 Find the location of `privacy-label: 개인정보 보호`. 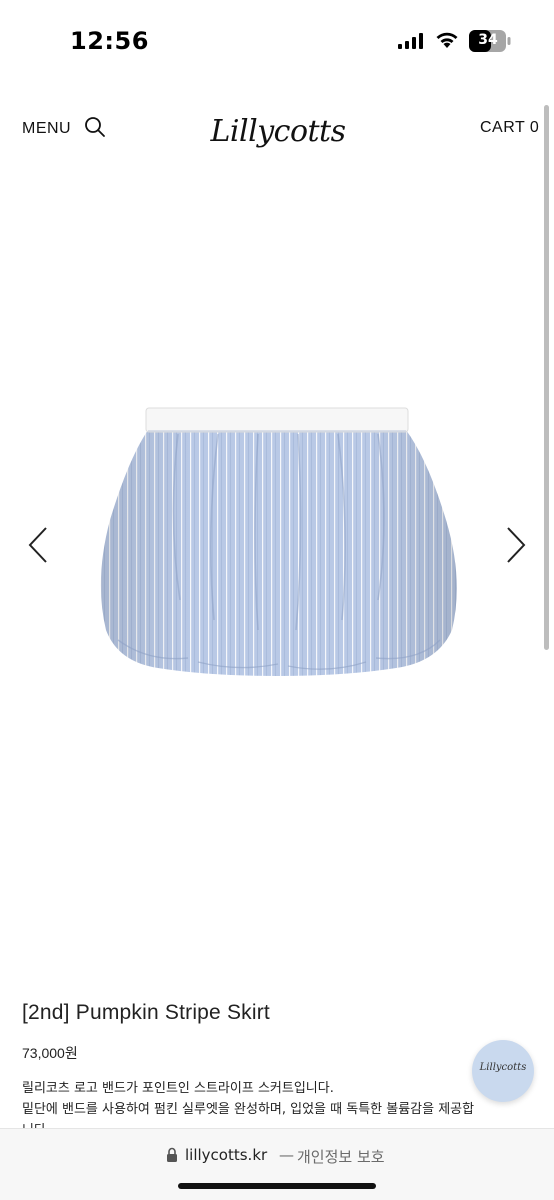

privacy-label: 개인정보 보호 is located at coordinates (341, 1157).